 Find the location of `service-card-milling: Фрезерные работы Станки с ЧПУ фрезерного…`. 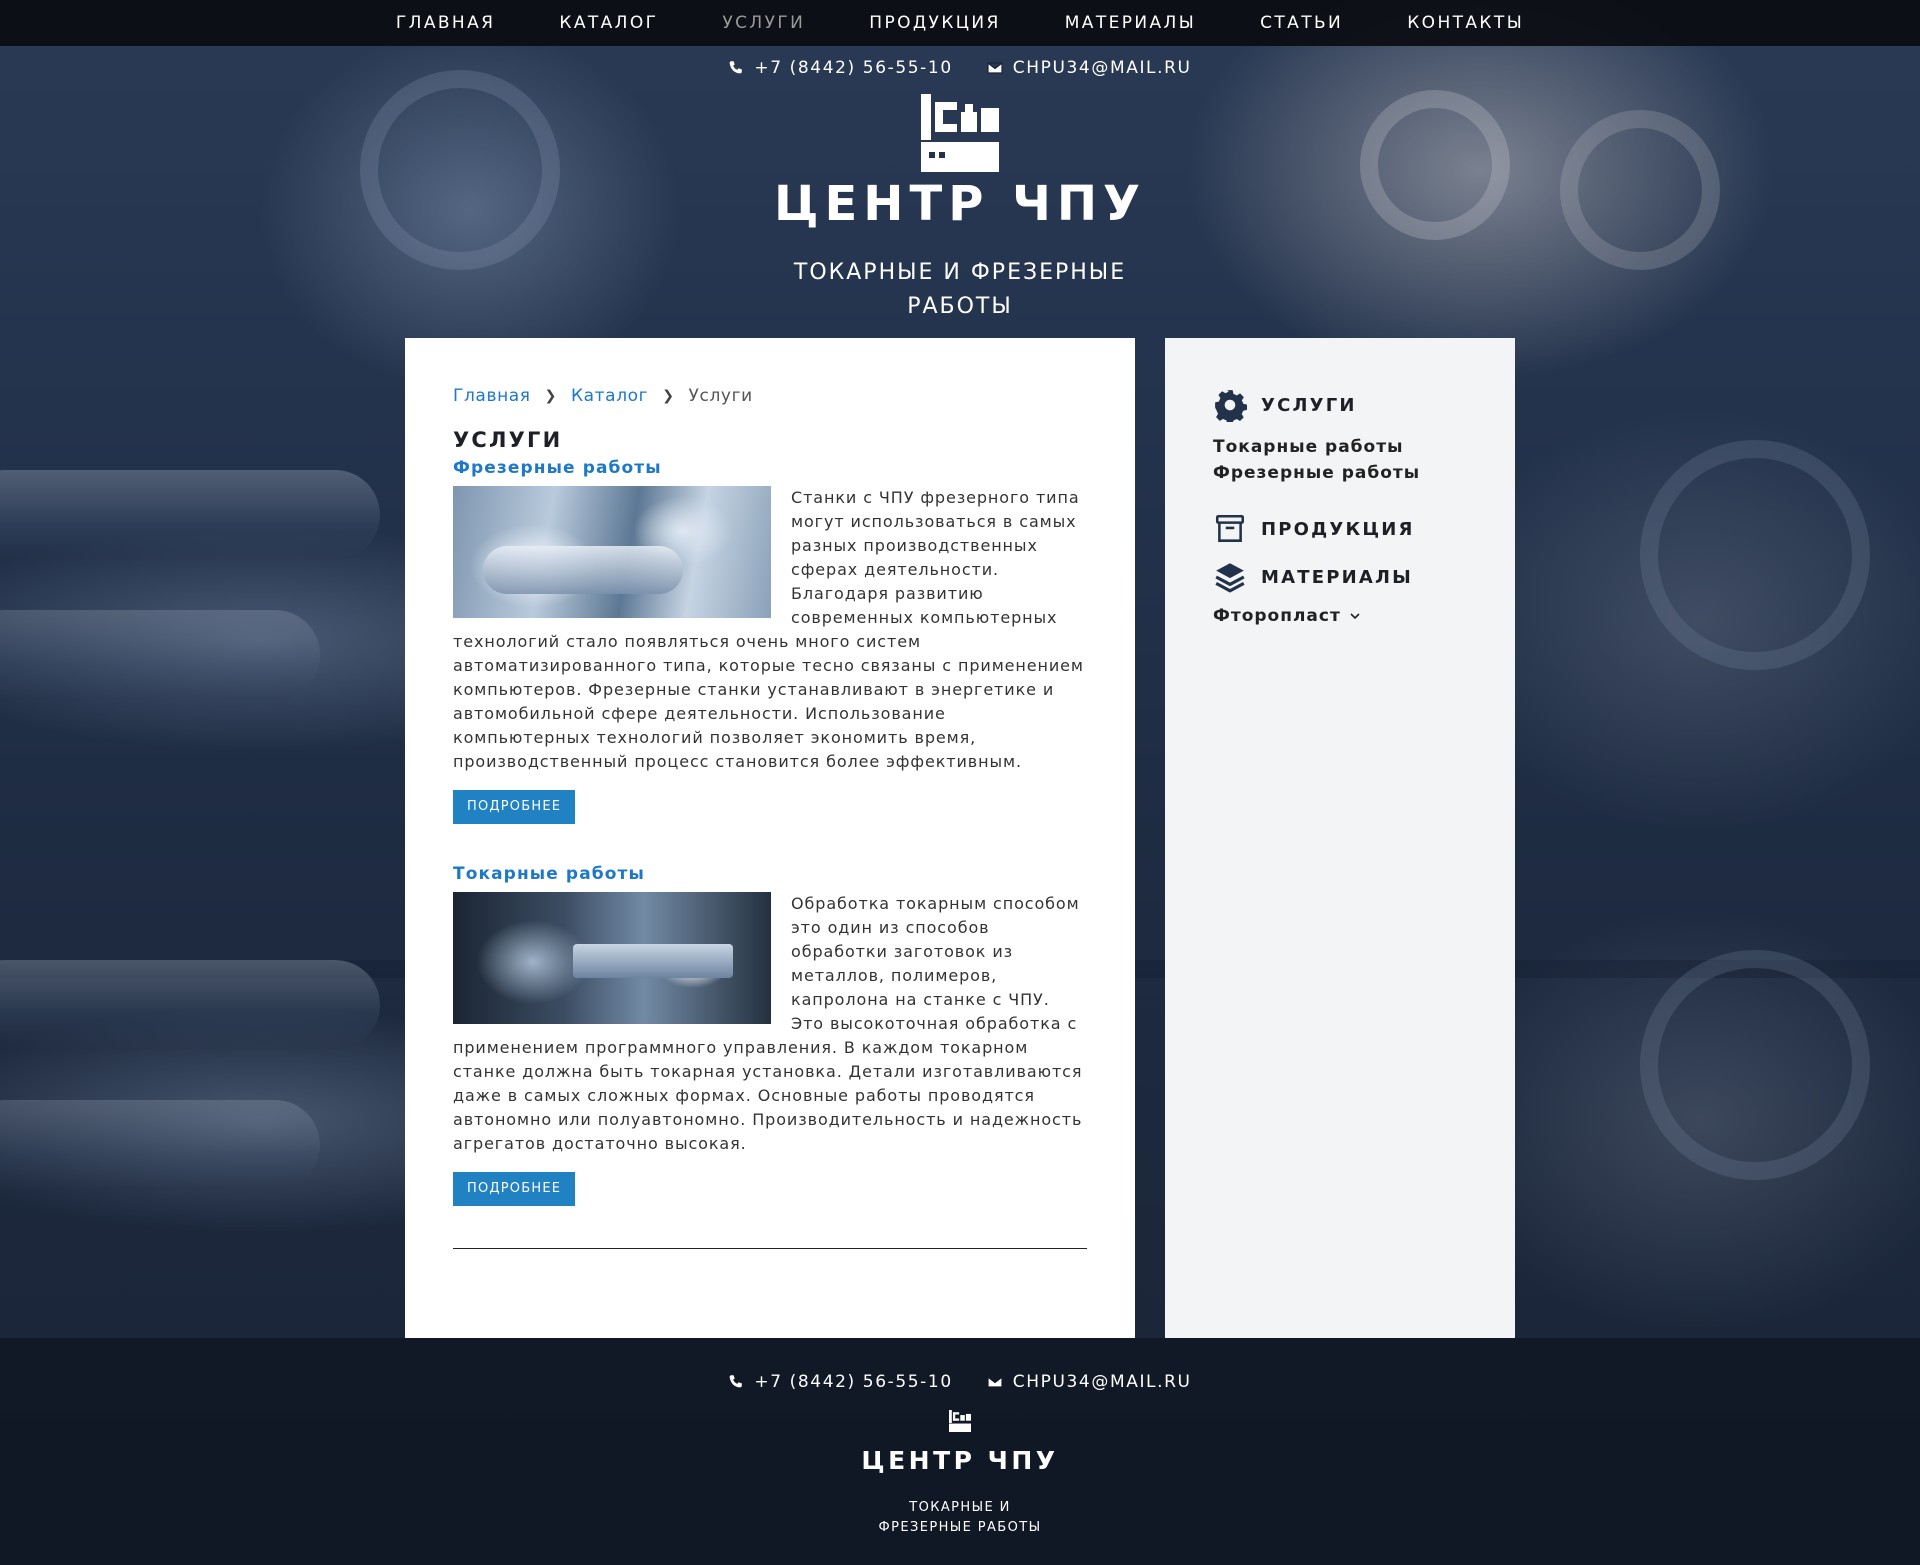

service-card-milling: Фрезерные работы Станки с ЧПУ фрезерного… is located at coordinates (770, 641).